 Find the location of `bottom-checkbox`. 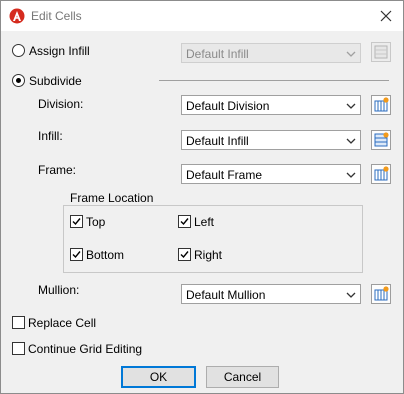

bottom-checkbox is located at coordinates (76, 254).